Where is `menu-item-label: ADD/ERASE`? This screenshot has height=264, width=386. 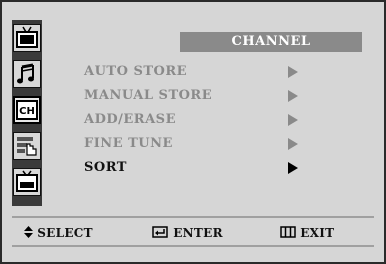
menu-item-label: ADD/ERASE is located at coordinates (130, 119).